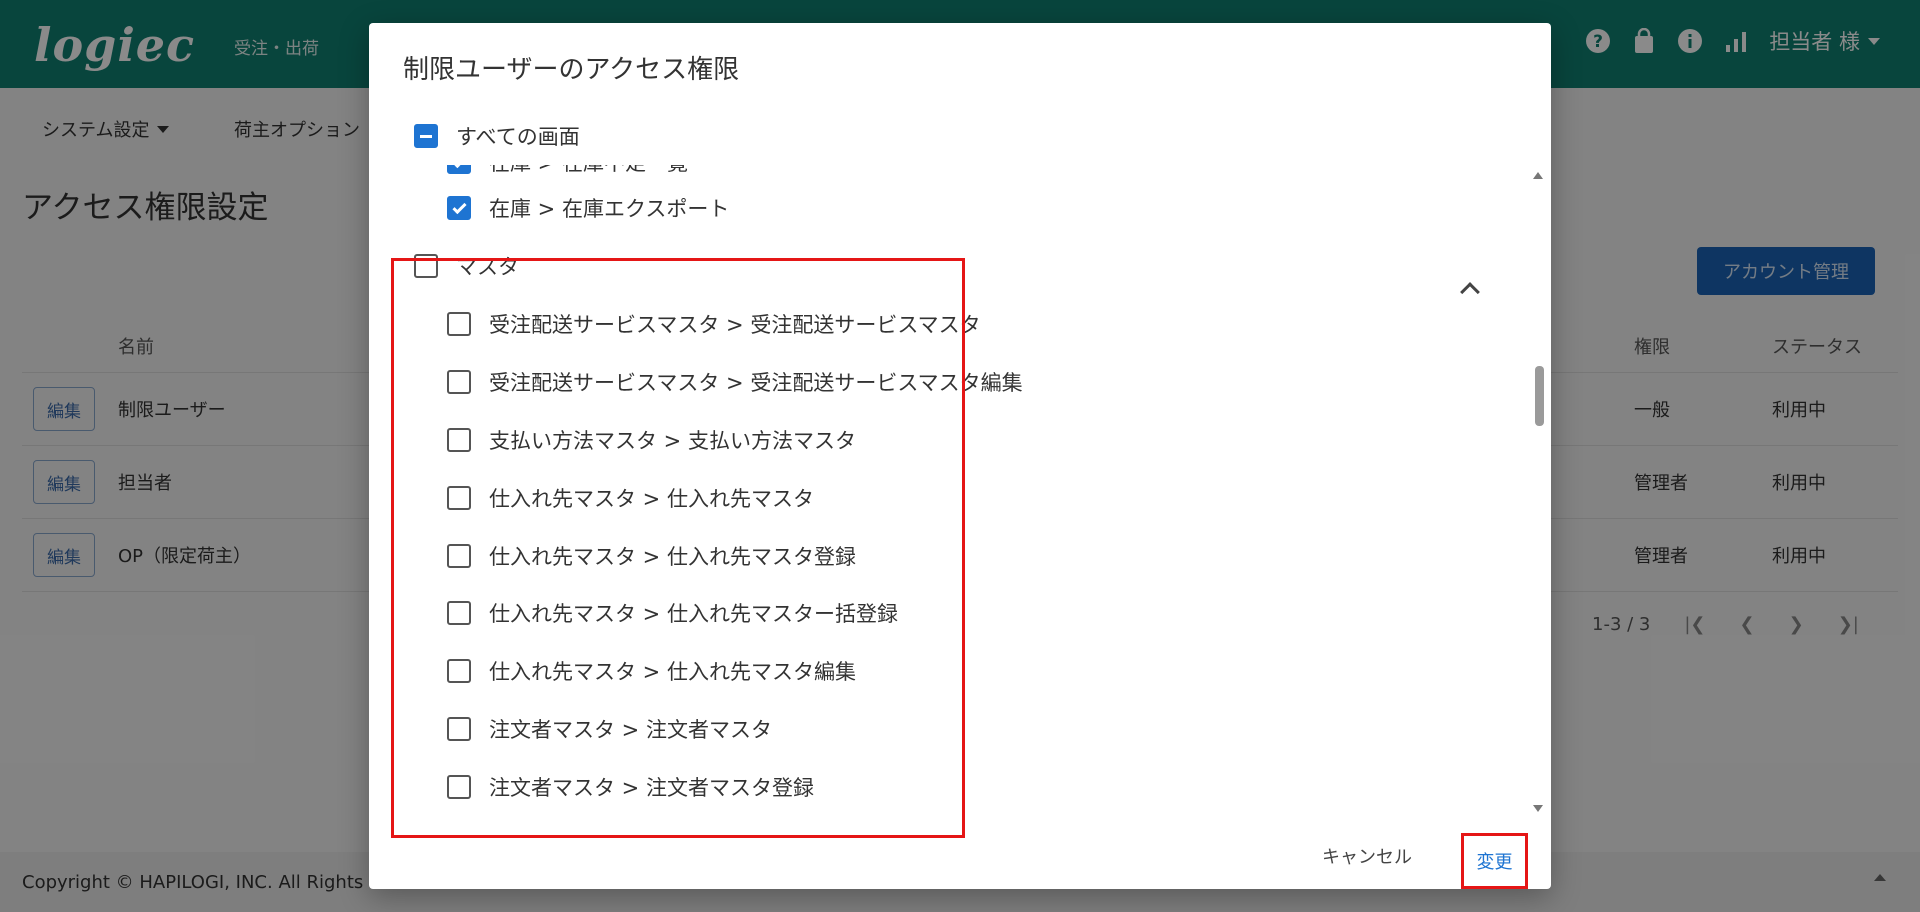 This screenshot has width=1920, height=912. Describe the element at coordinates (651, 788) in the screenshot. I see `permission-label: 注文者マスタ > 注文者マスタ登録` at that location.